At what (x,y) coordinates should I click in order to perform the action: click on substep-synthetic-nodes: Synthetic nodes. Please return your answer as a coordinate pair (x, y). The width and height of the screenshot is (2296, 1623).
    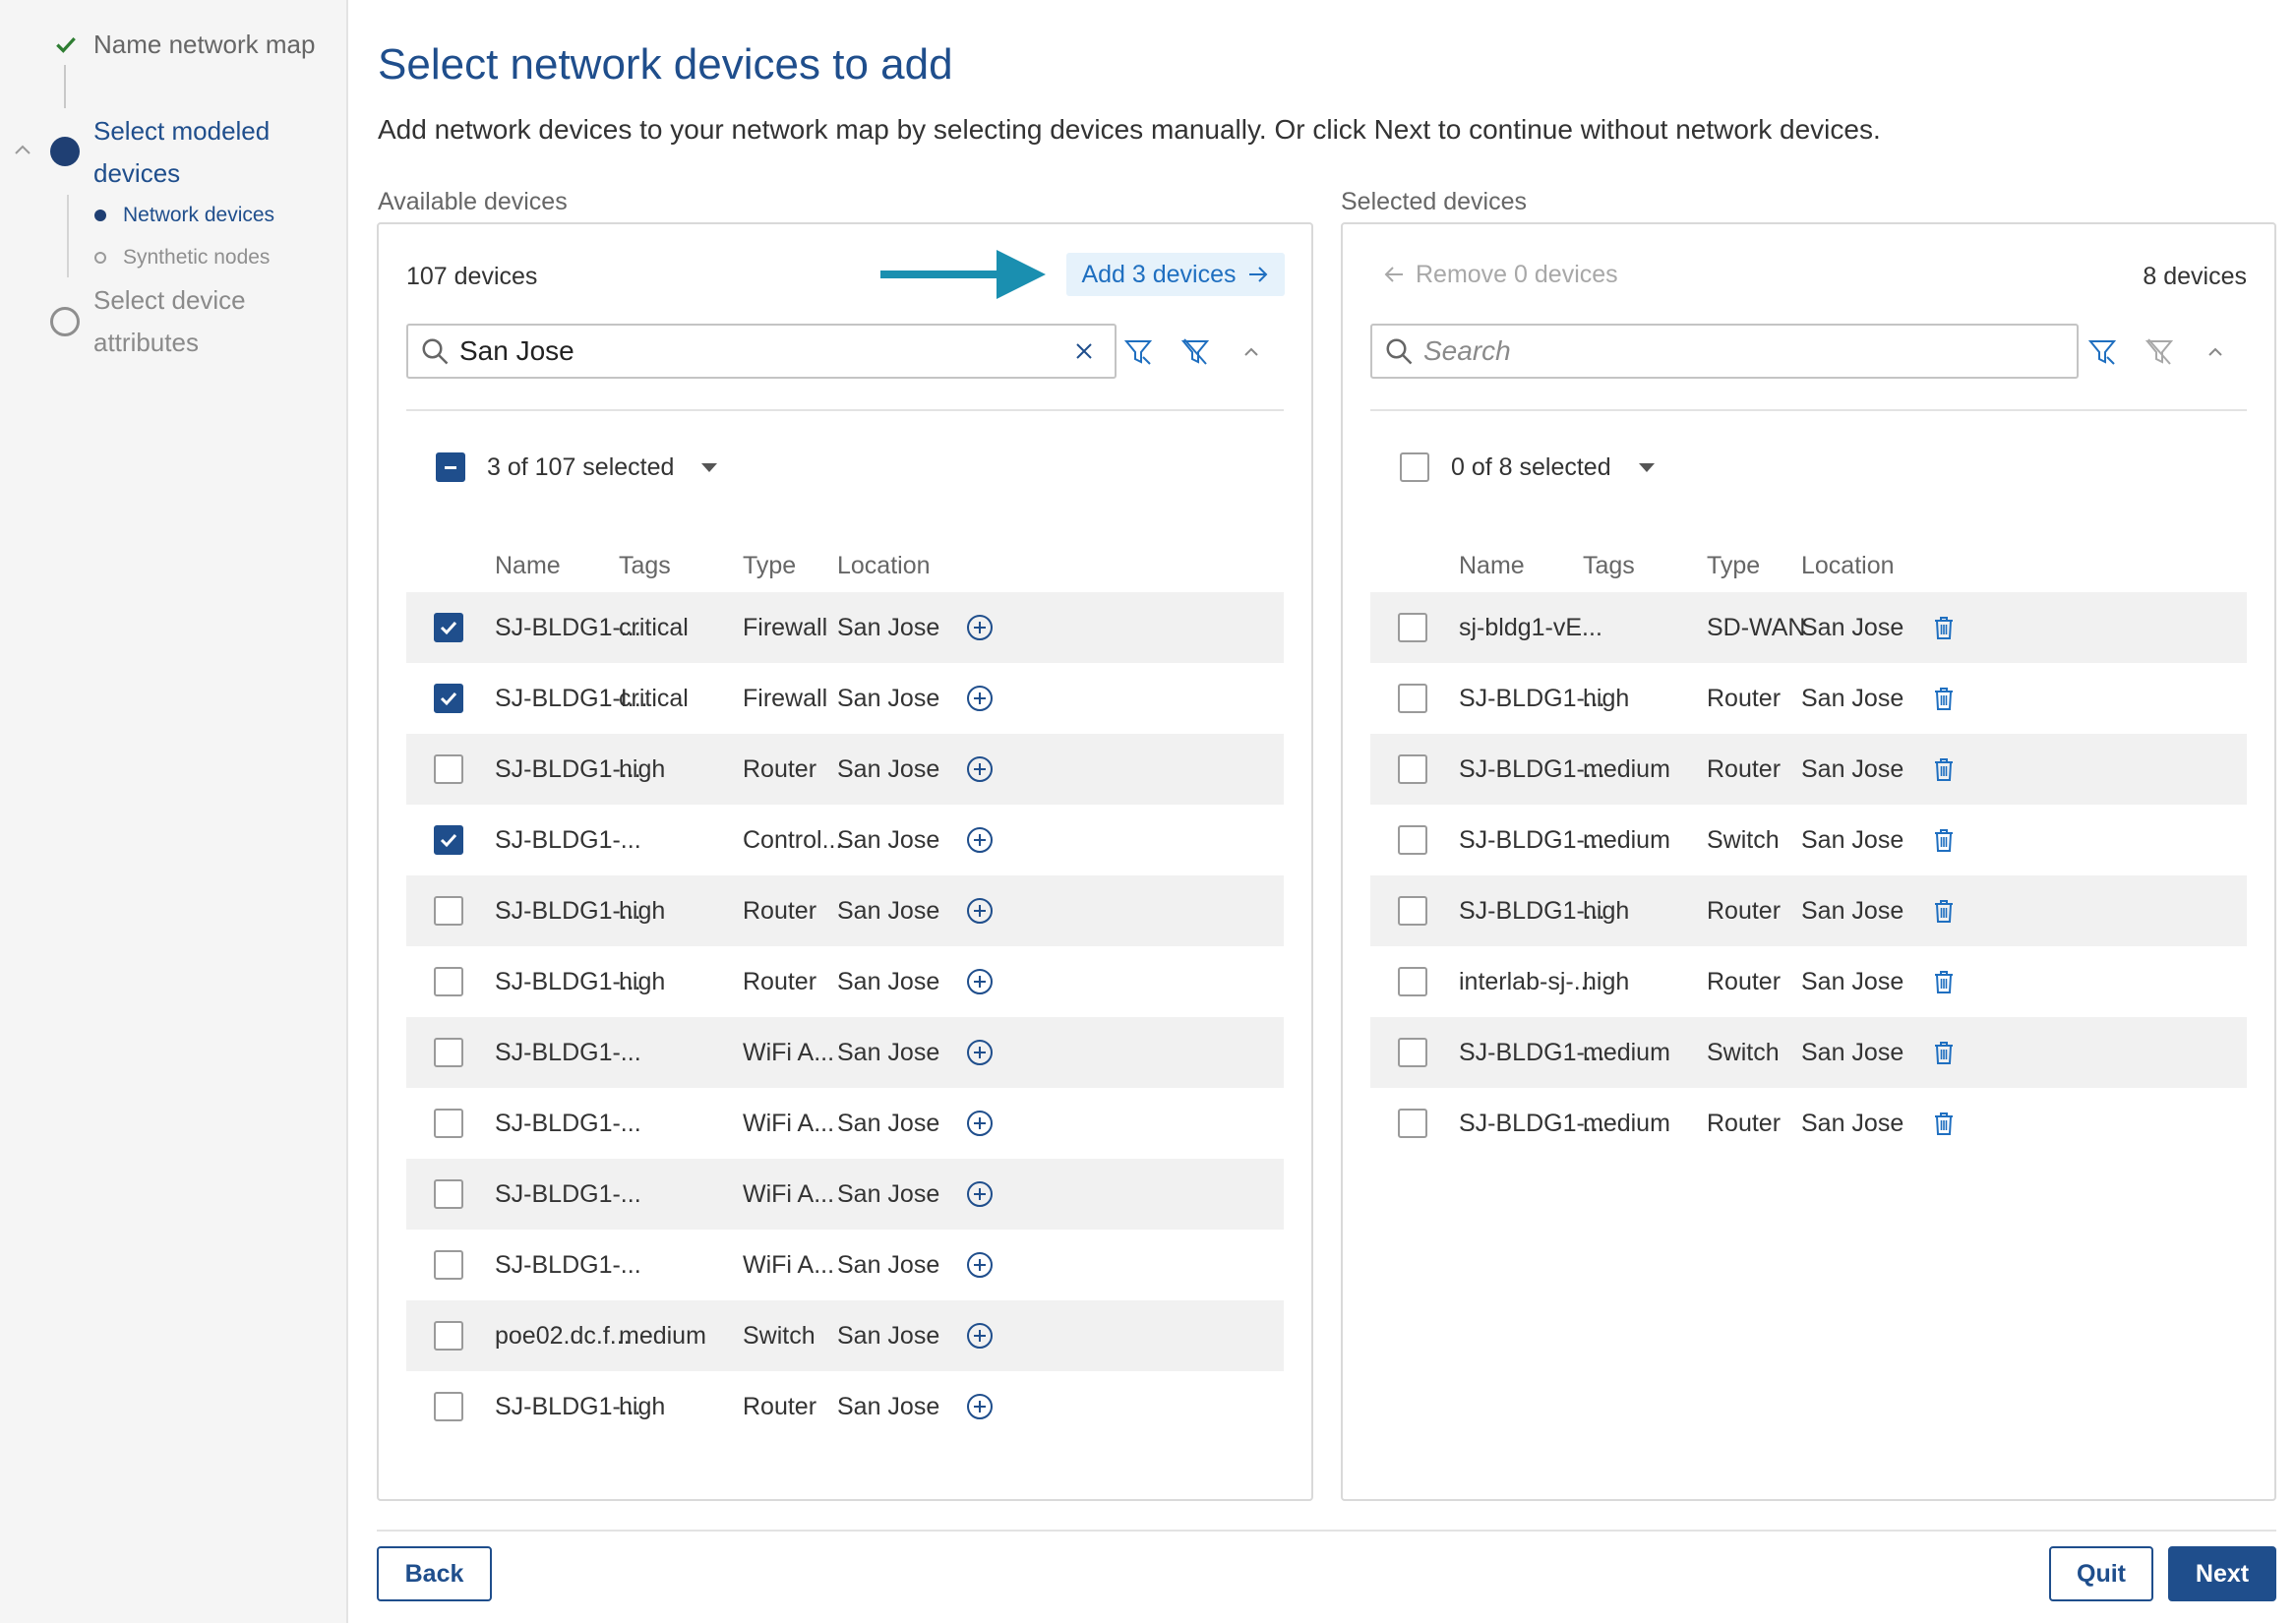
    Looking at the image, I should click on (196, 257).